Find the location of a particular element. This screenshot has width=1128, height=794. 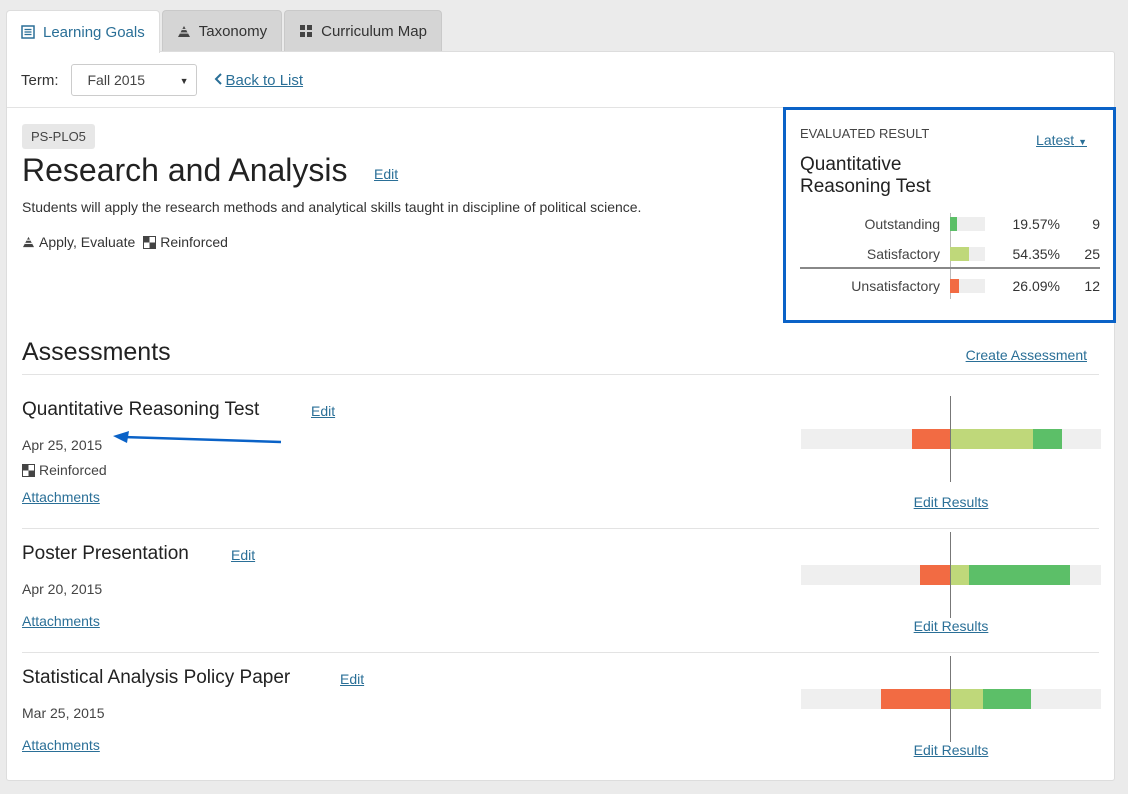

result-label: Unsatisfactory is located at coordinates (895, 286).